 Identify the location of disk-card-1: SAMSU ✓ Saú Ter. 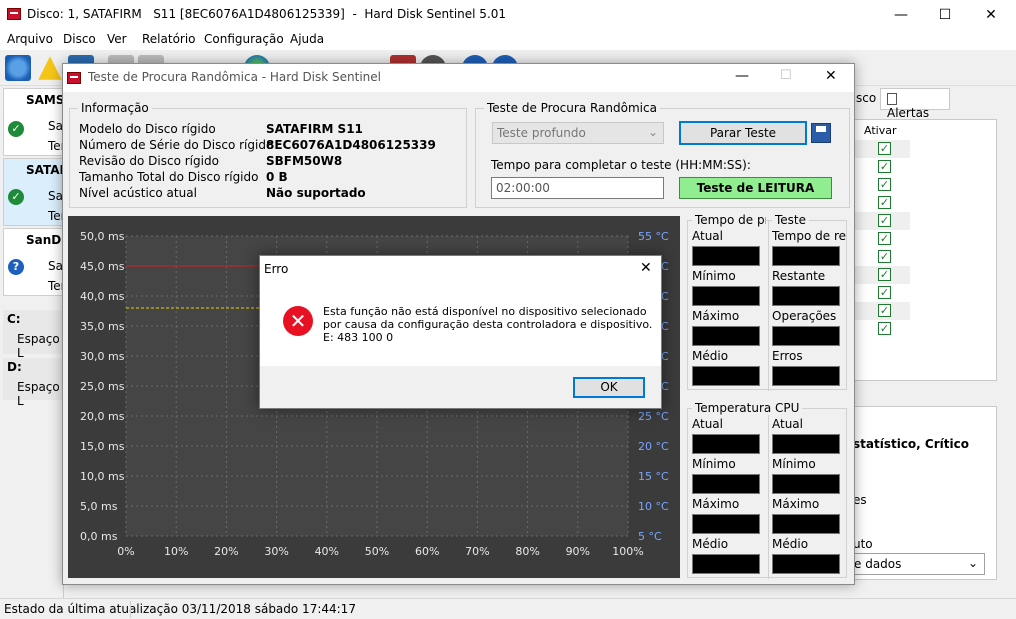
(38, 122).